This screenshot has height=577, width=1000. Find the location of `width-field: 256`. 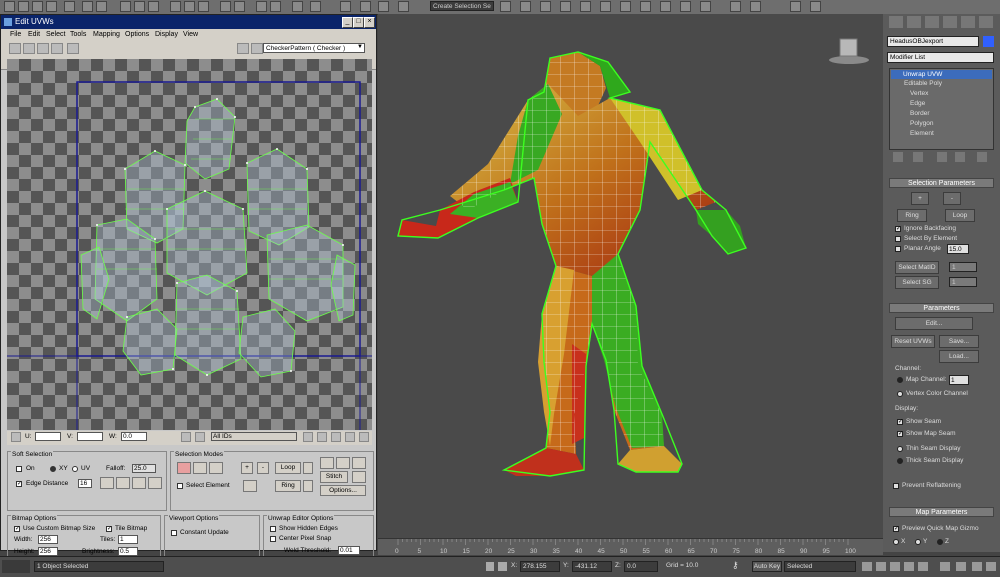

width-field: 256 is located at coordinates (48, 539).